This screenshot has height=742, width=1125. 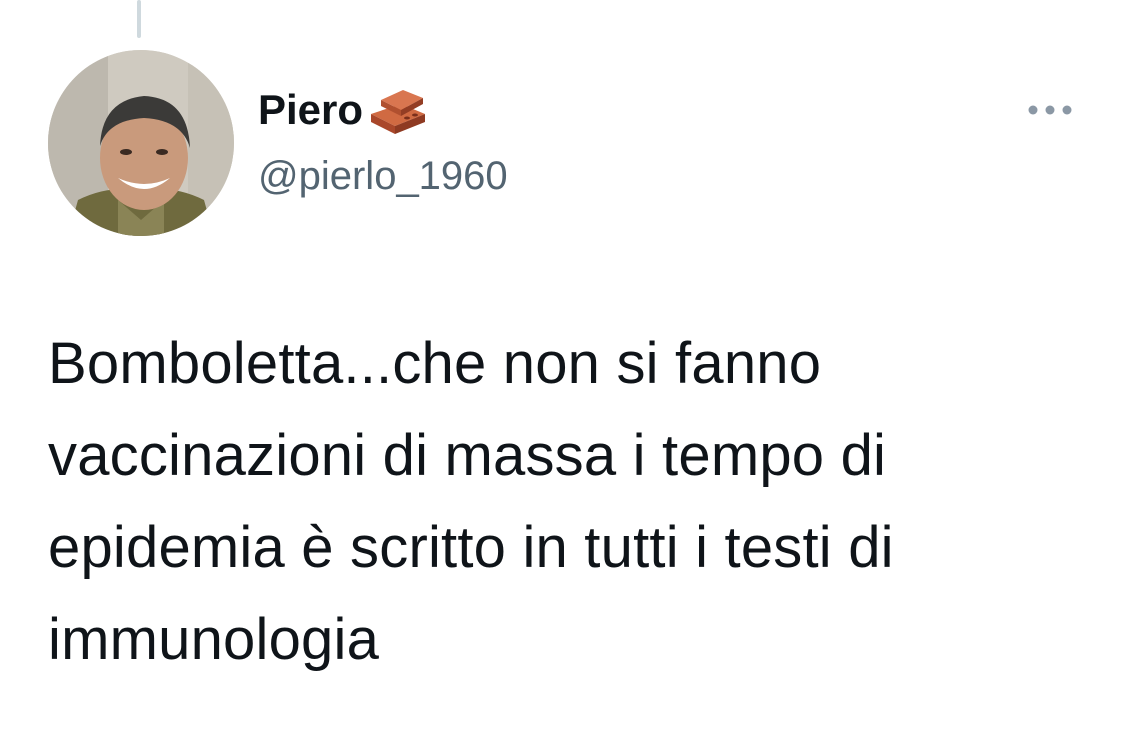 I want to click on avatar, so click(x=141, y=143).